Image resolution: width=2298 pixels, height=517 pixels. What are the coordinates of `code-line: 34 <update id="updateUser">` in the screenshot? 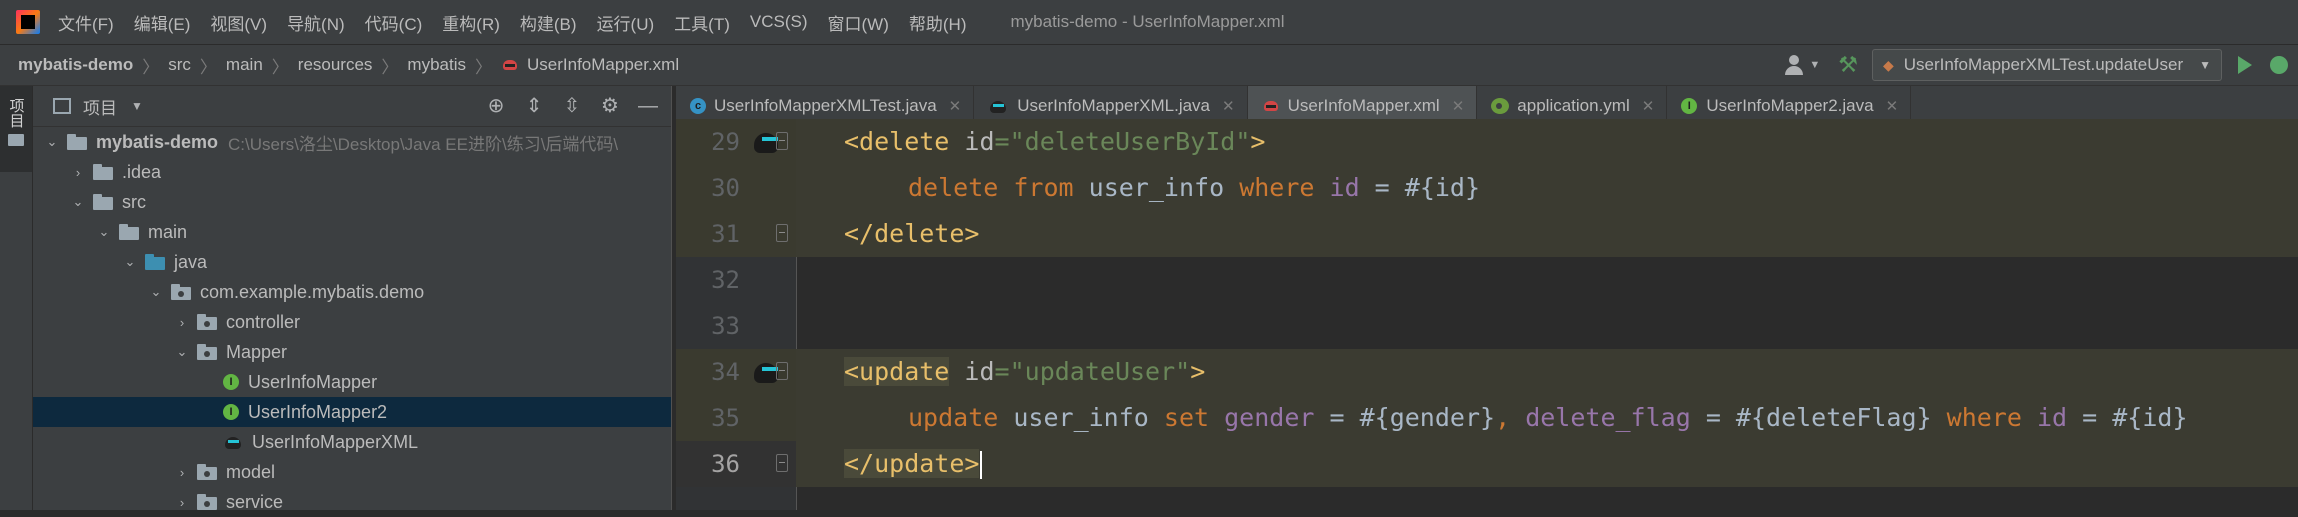 It's located at (1487, 372).